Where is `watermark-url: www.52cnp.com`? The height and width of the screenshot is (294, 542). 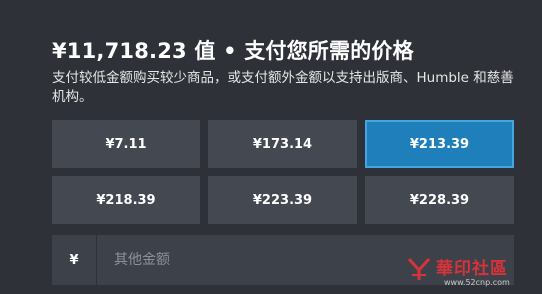 watermark-url: www.52cnp.com is located at coordinates (477, 282).